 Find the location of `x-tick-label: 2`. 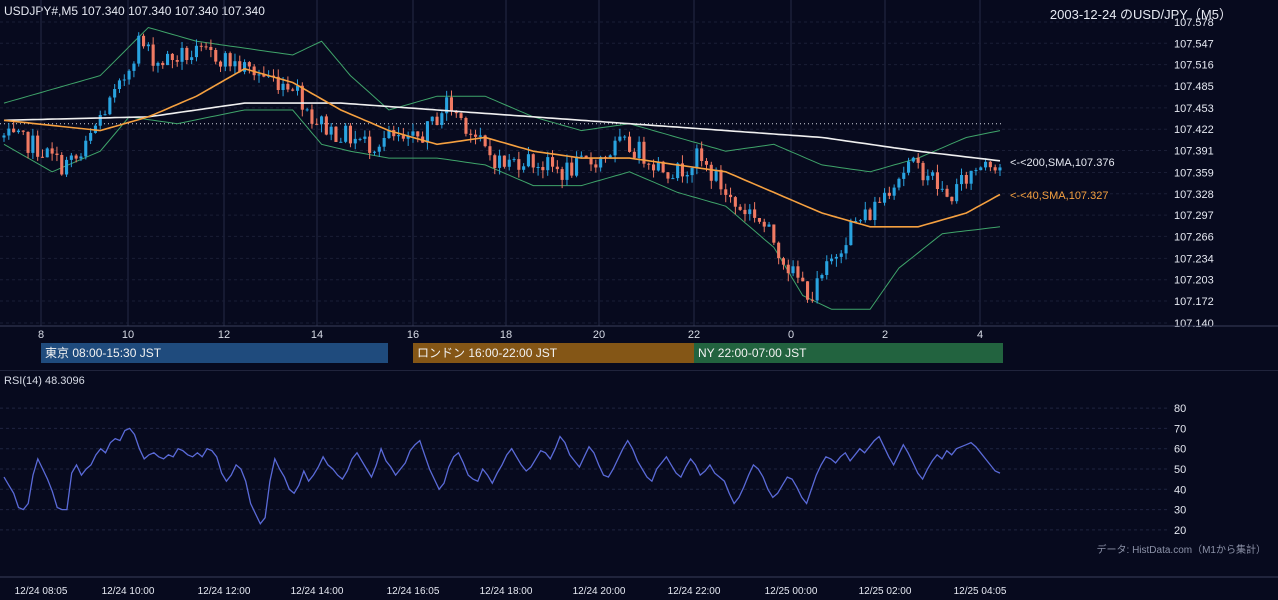

x-tick-label: 2 is located at coordinates (885, 334).